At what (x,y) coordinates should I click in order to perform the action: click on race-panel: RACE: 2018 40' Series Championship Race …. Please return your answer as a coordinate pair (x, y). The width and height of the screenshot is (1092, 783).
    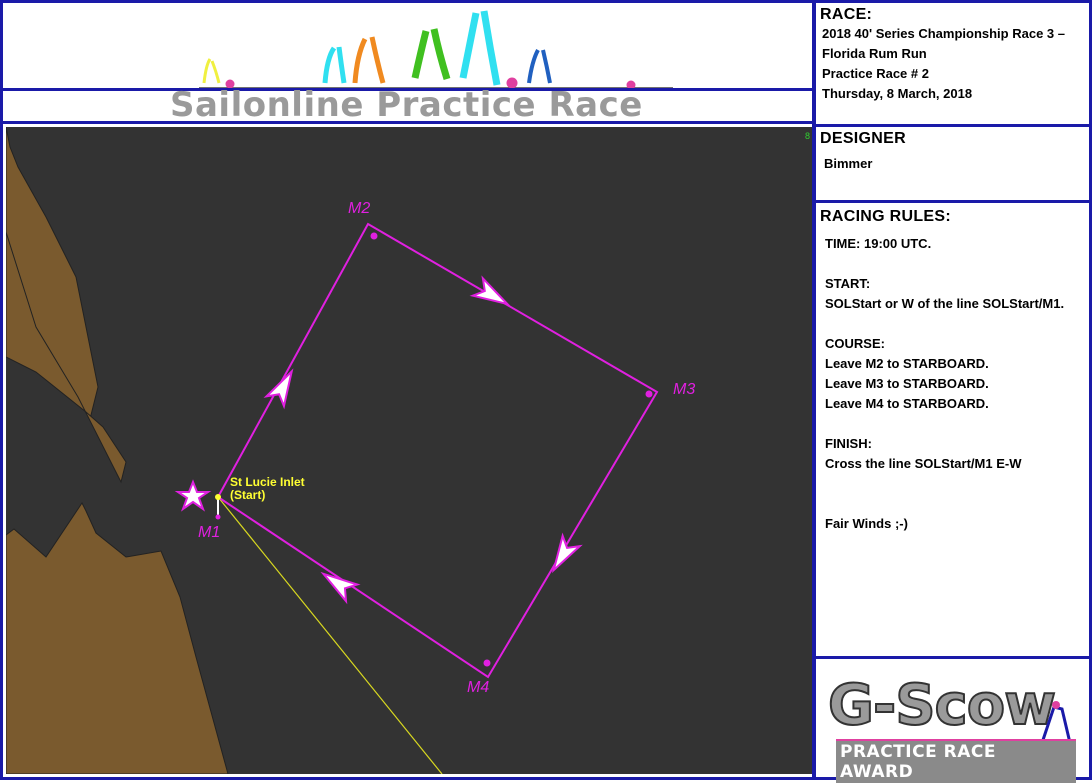
    Looking at the image, I should click on (952, 62).